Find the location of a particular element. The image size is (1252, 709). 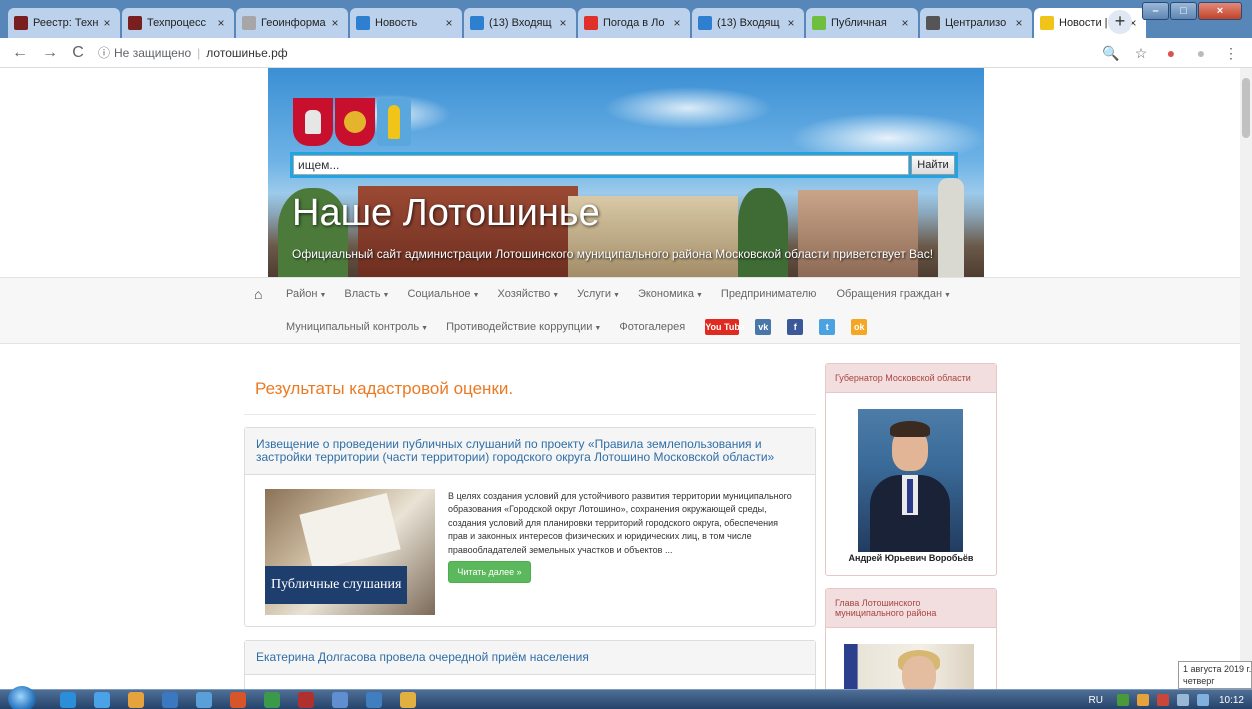

russia-emblem-icon is located at coordinates (355, 122).